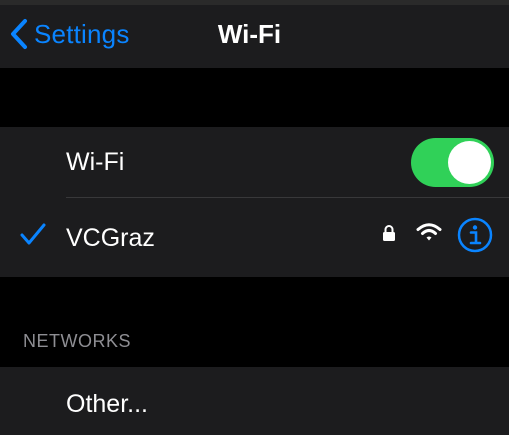 The image size is (513, 435). What do you see at coordinates (77, 341) in the screenshot?
I see `networks-section-header: NETWORKS` at bounding box center [77, 341].